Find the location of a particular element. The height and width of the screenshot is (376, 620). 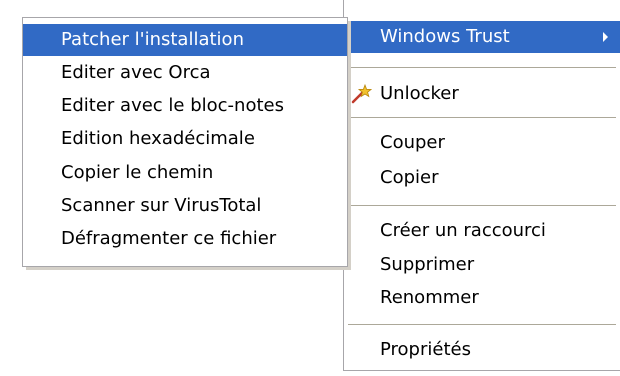

submenu-item-defragmenter: Défragmenter ce fichier is located at coordinates (185, 239).